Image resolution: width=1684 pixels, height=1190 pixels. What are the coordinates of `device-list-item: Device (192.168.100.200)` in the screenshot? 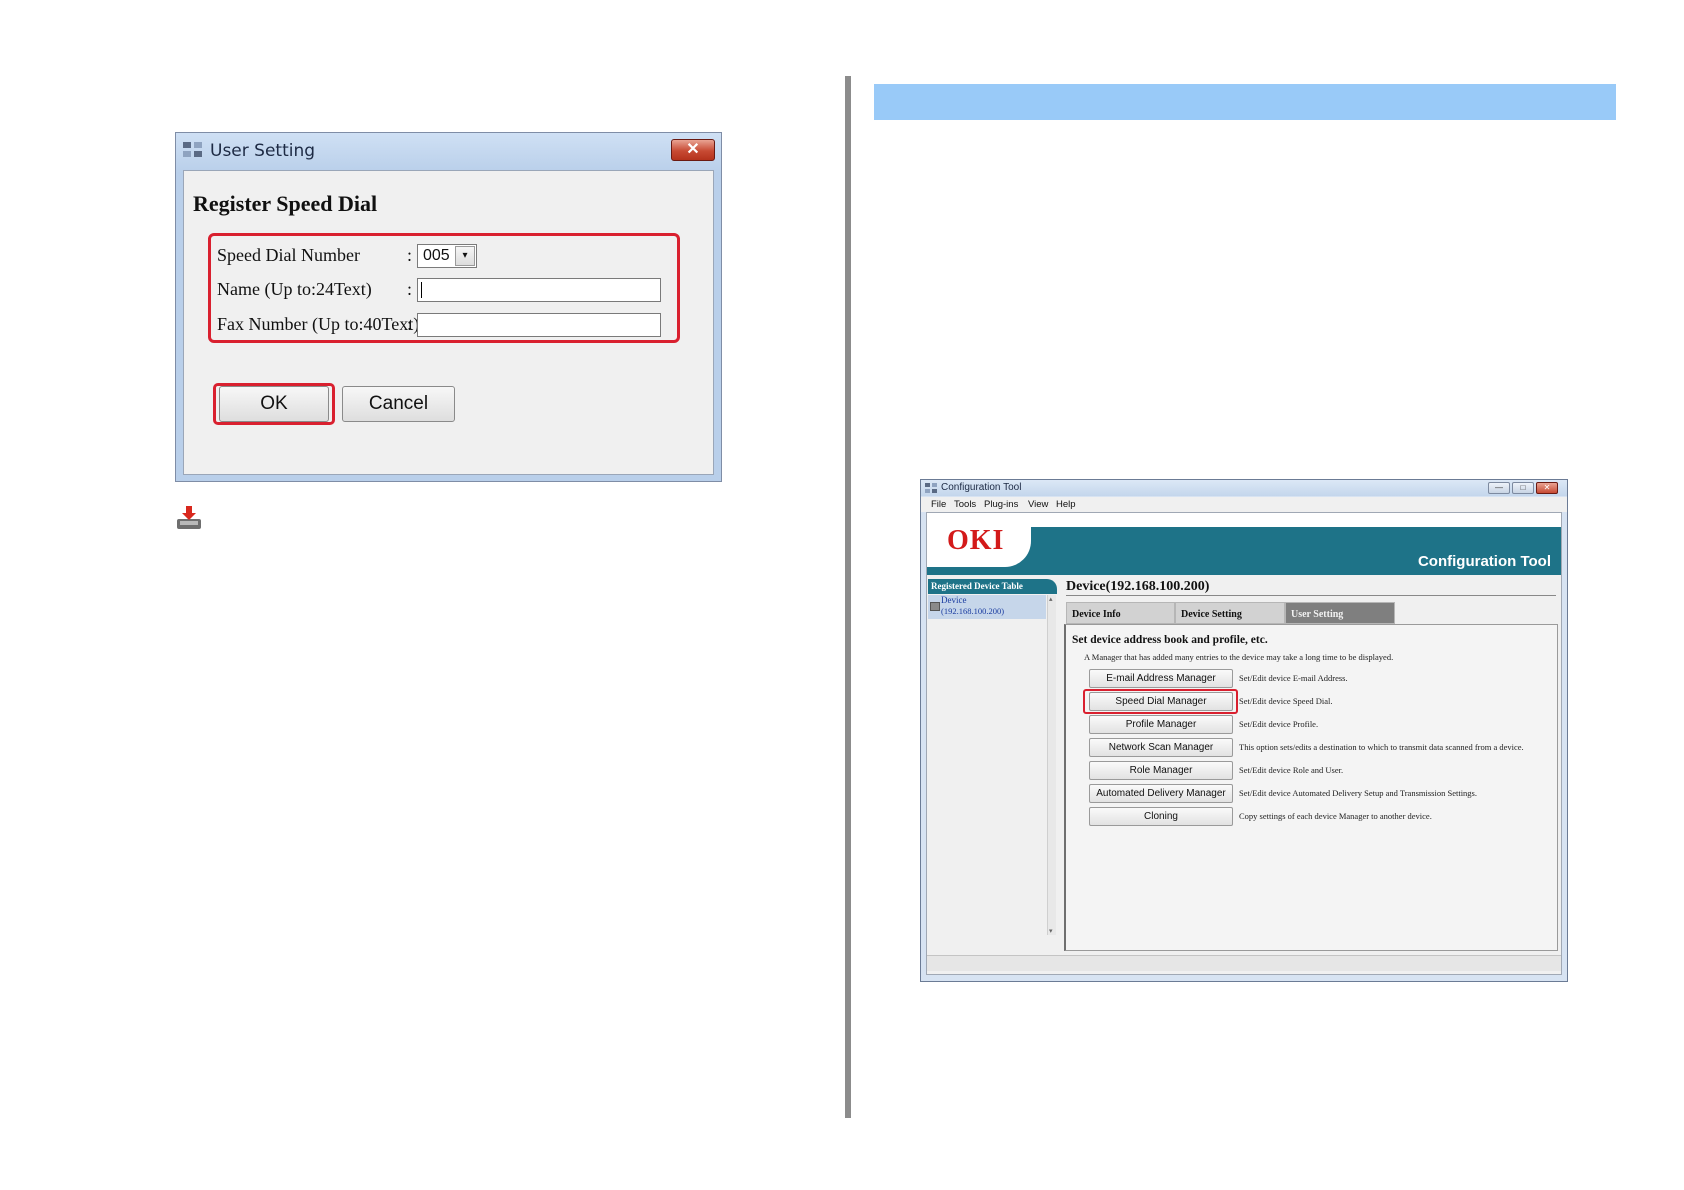 It's located at (987, 607).